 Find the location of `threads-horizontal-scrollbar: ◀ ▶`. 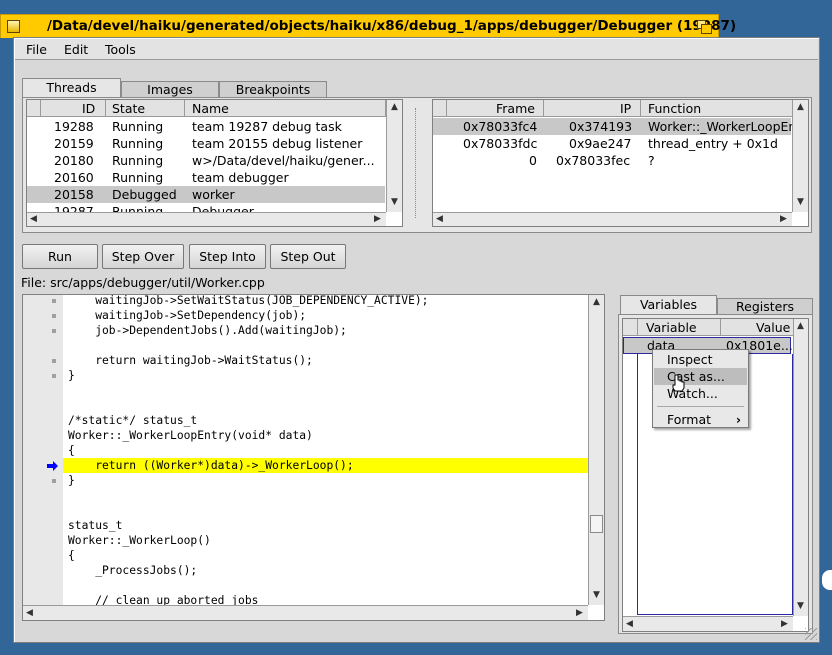

threads-horizontal-scrollbar: ◀ ▶ is located at coordinates (206, 219).